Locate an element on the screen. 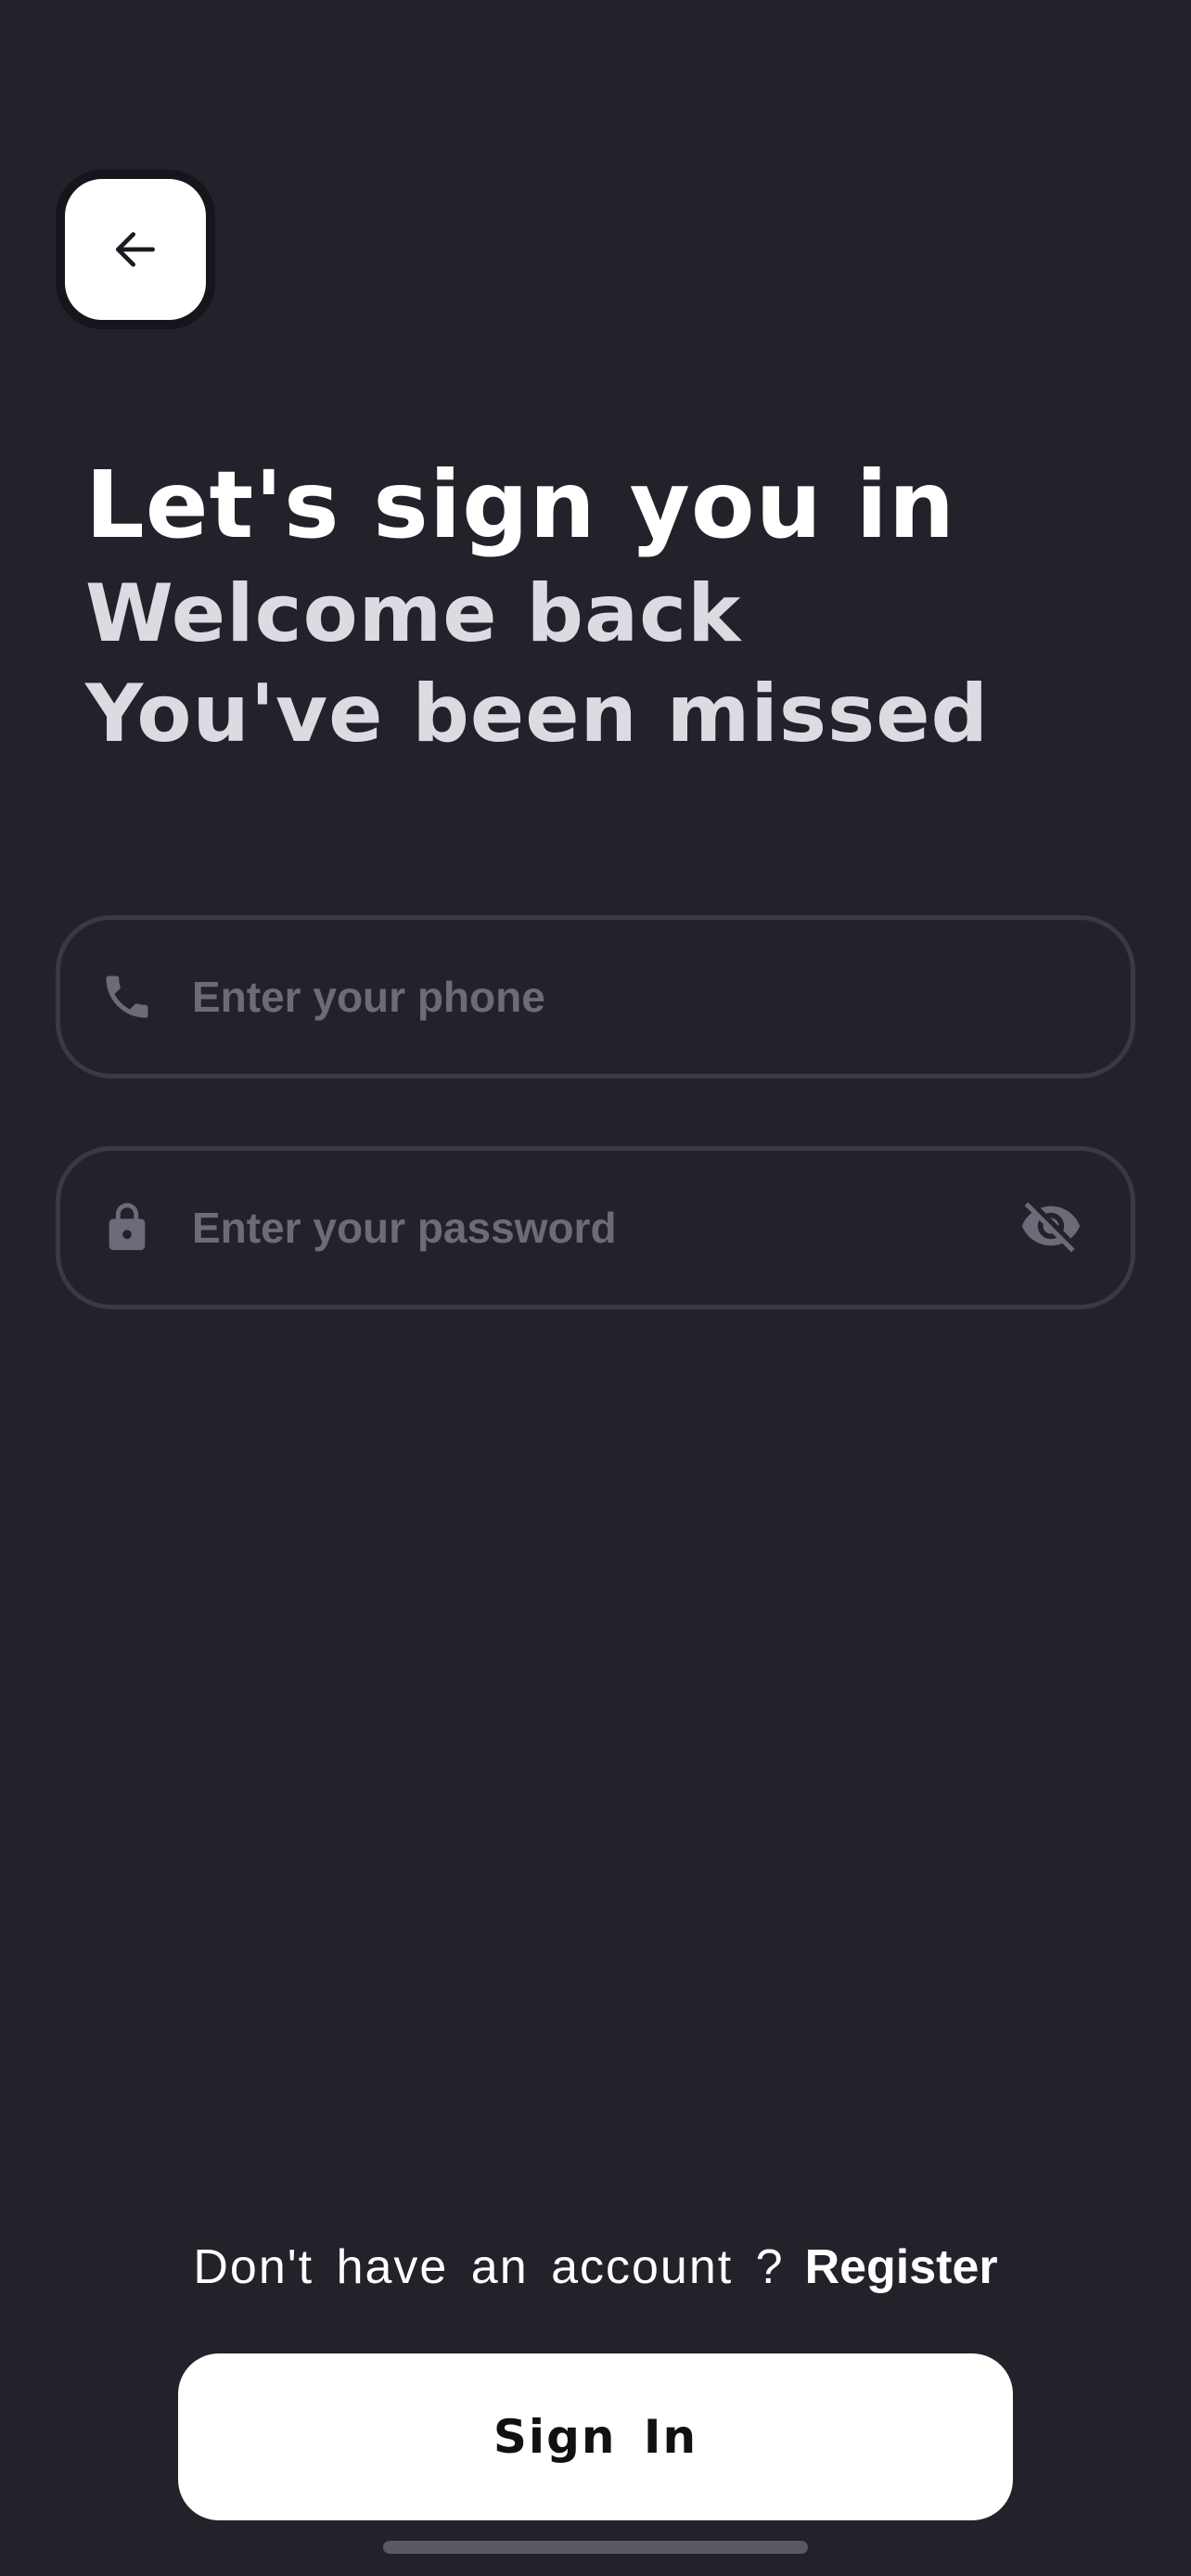 The height and width of the screenshot is (2576, 1191). arrow-left-icon is located at coordinates (135, 249).